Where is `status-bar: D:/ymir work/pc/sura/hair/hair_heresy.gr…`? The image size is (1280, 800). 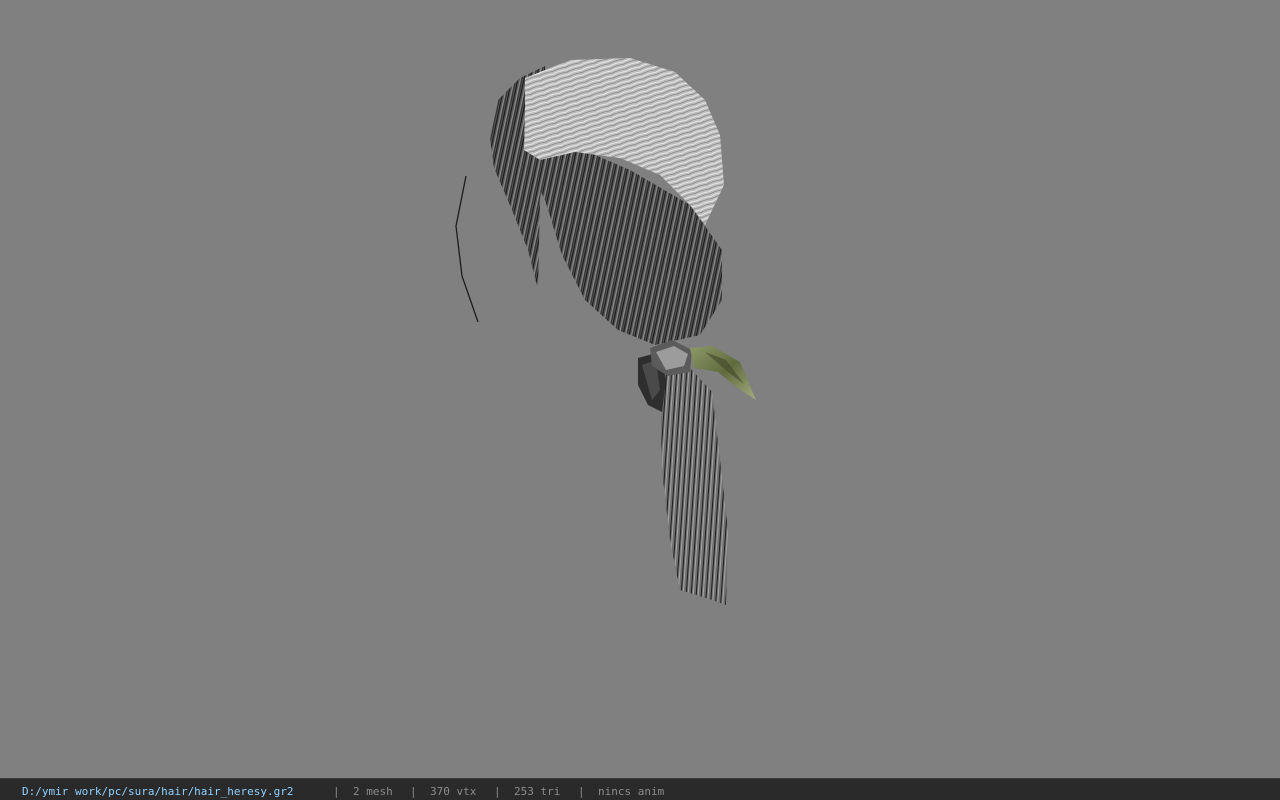
status-bar: D:/ymir work/pc/sura/hair/hair_heresy.gr… is located at coordinates (640, 789).